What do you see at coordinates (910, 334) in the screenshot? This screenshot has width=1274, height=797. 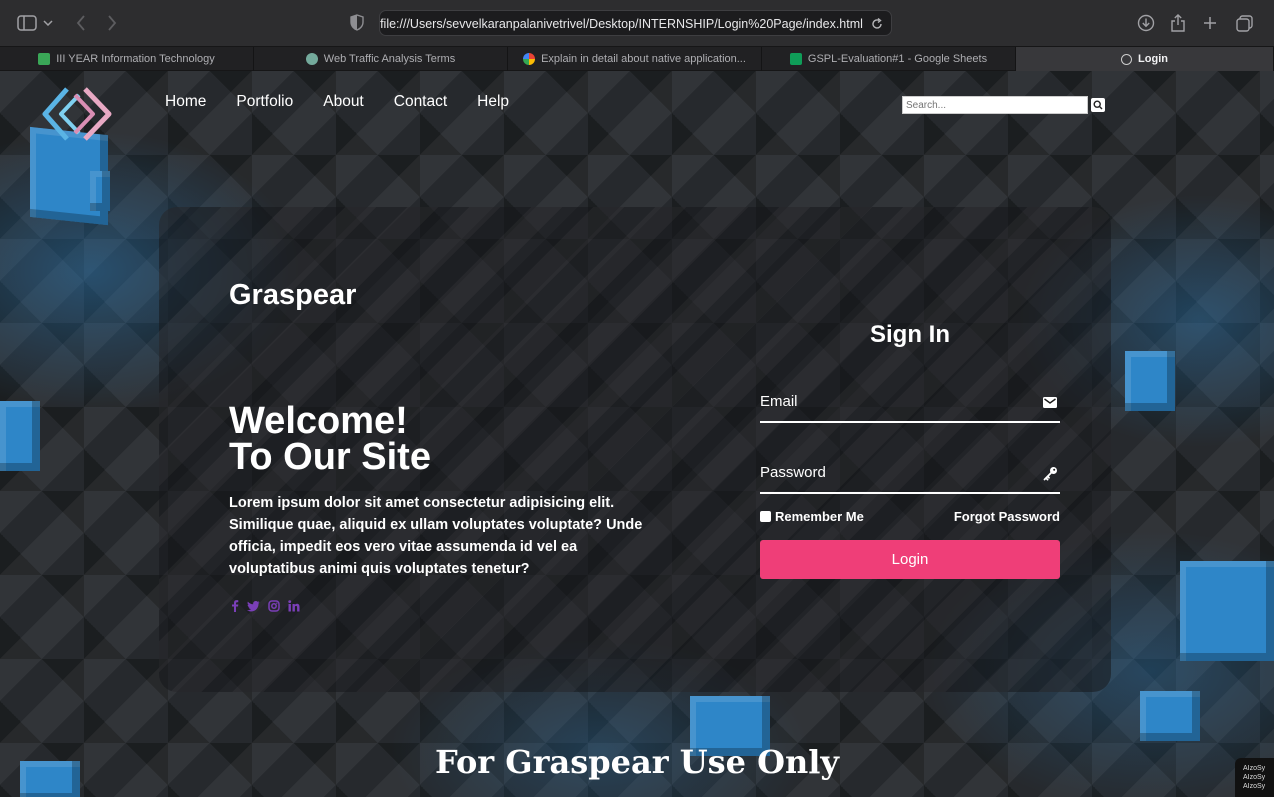 I see `signin-title: Sign In` at bounding box center [910, 334].